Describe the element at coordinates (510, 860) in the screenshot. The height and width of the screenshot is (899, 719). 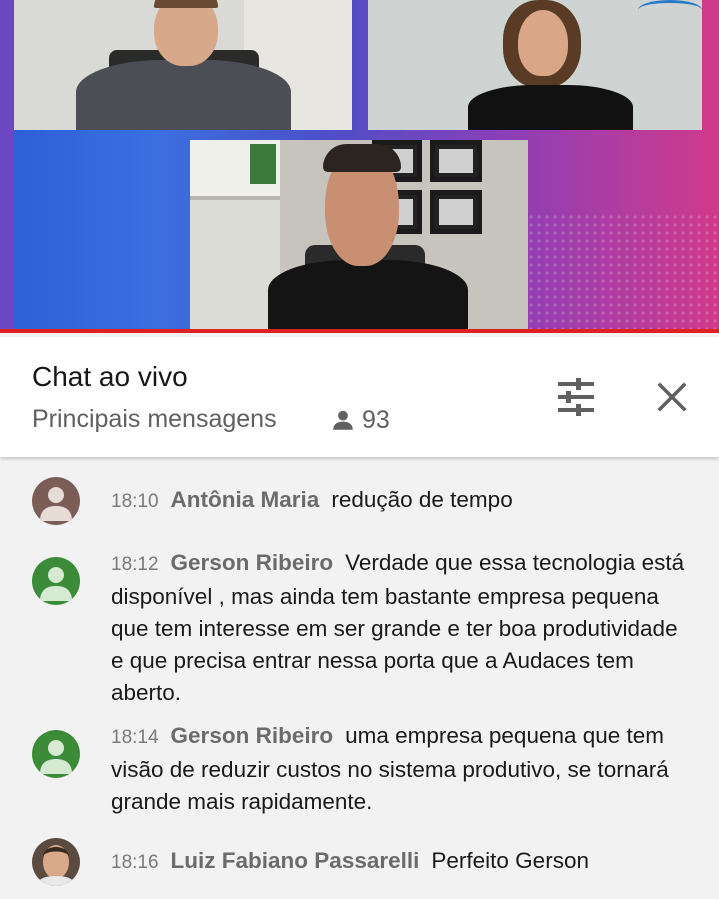
I see `message-text: Perfeito Gerson` at that location.